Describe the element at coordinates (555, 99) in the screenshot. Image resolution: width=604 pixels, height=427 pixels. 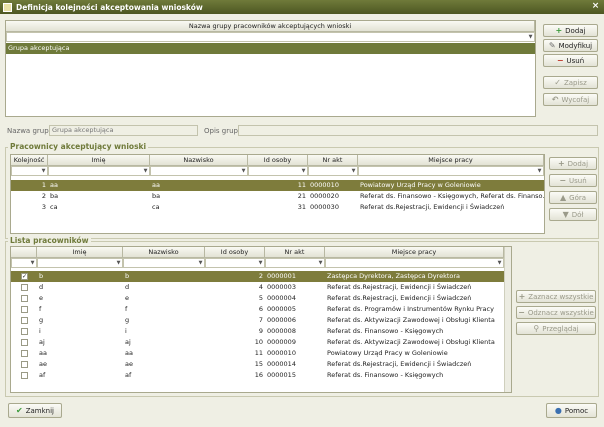
I see `undo-icon: ↶` at that location.